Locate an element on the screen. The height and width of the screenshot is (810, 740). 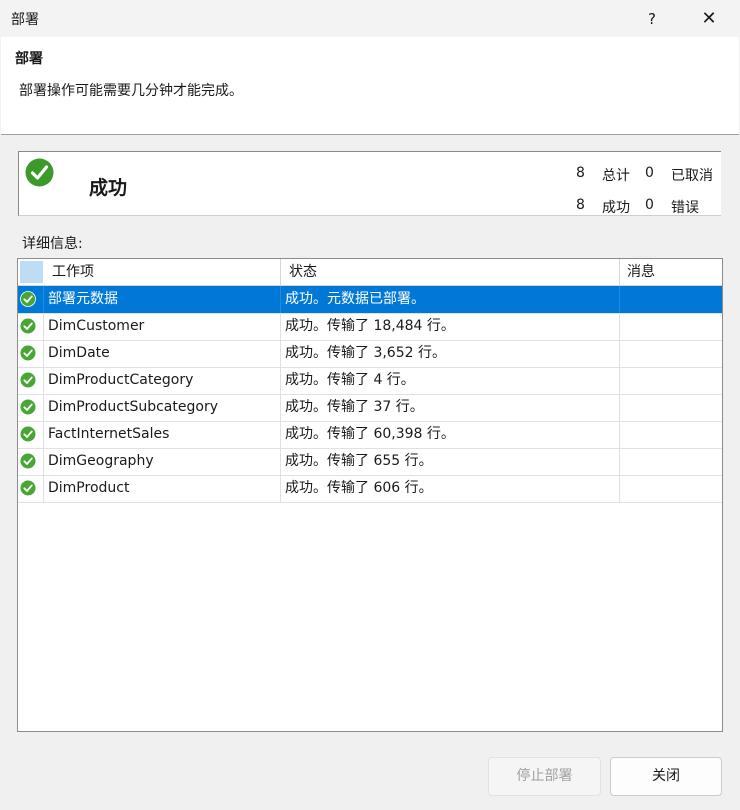
stop-deploy-button: 停止部署 is located at coordinates (544, 776).